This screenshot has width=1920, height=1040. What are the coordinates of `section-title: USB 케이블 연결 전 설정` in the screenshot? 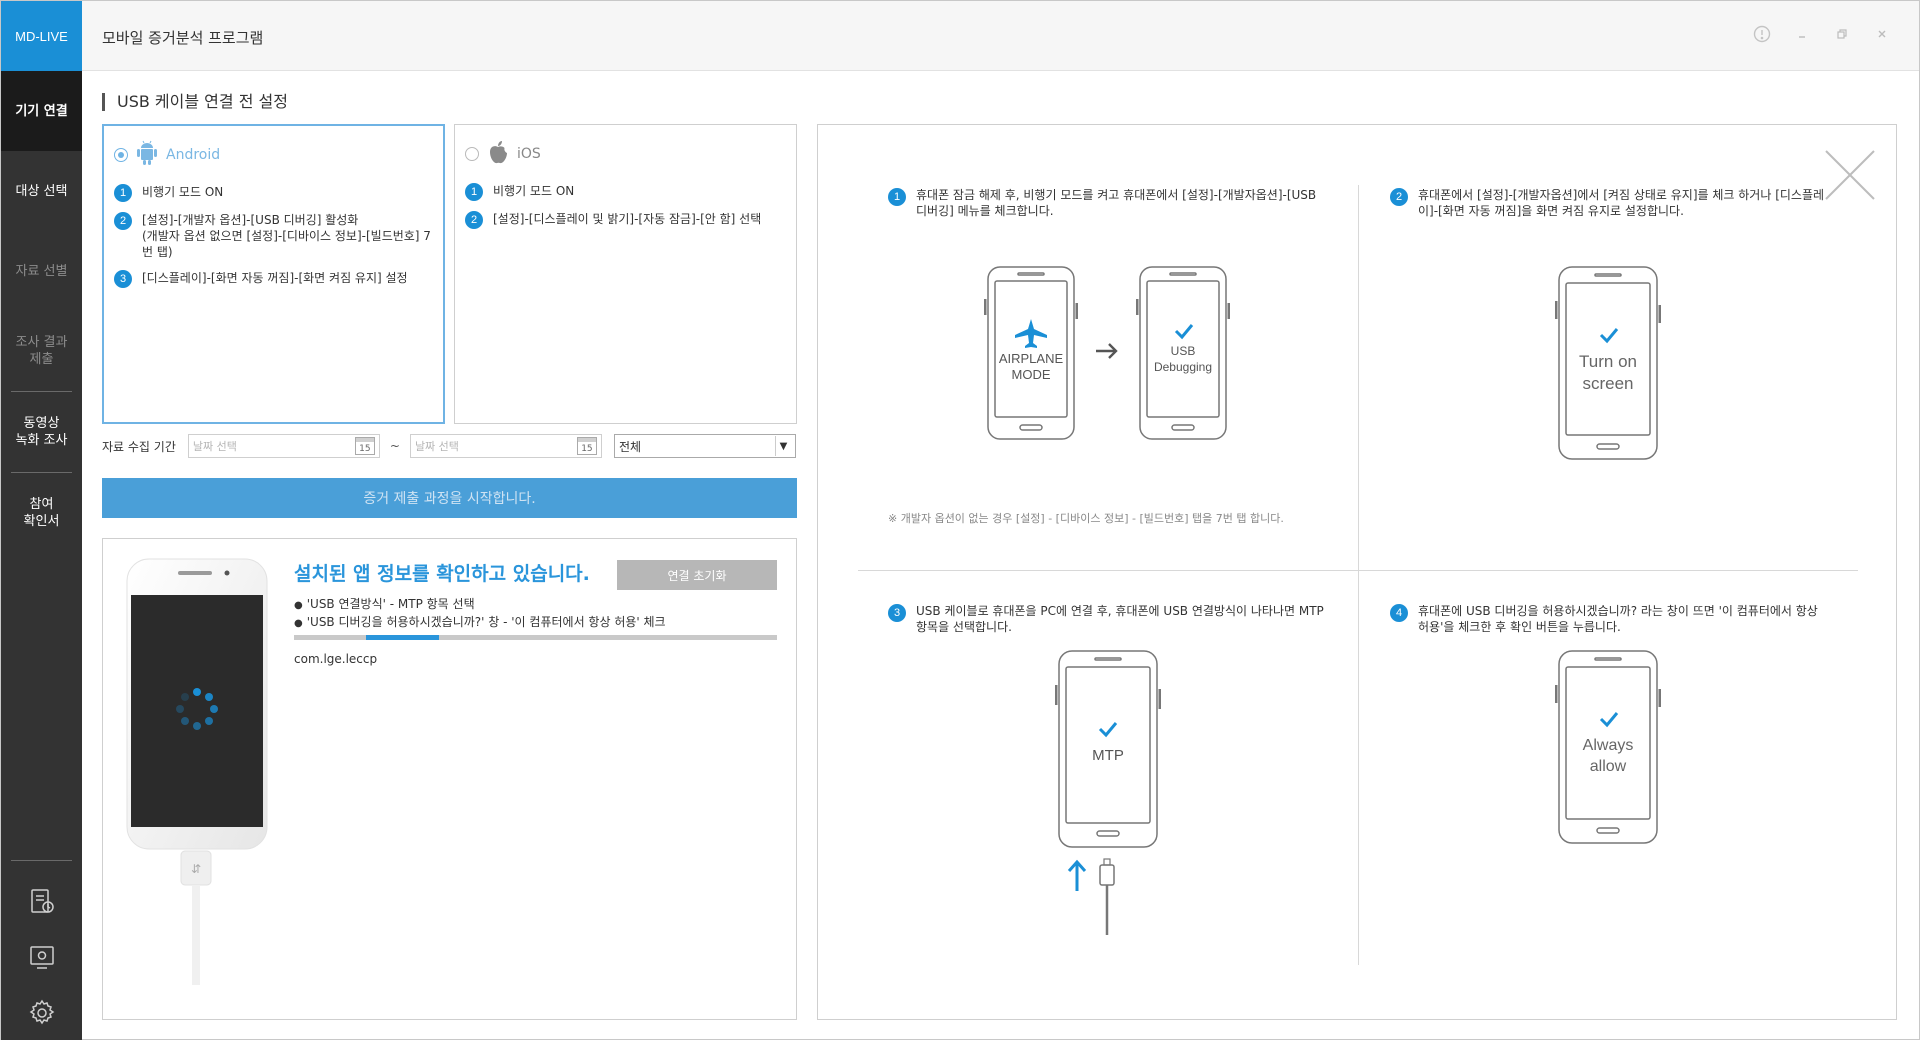 It's located at (195, 102).